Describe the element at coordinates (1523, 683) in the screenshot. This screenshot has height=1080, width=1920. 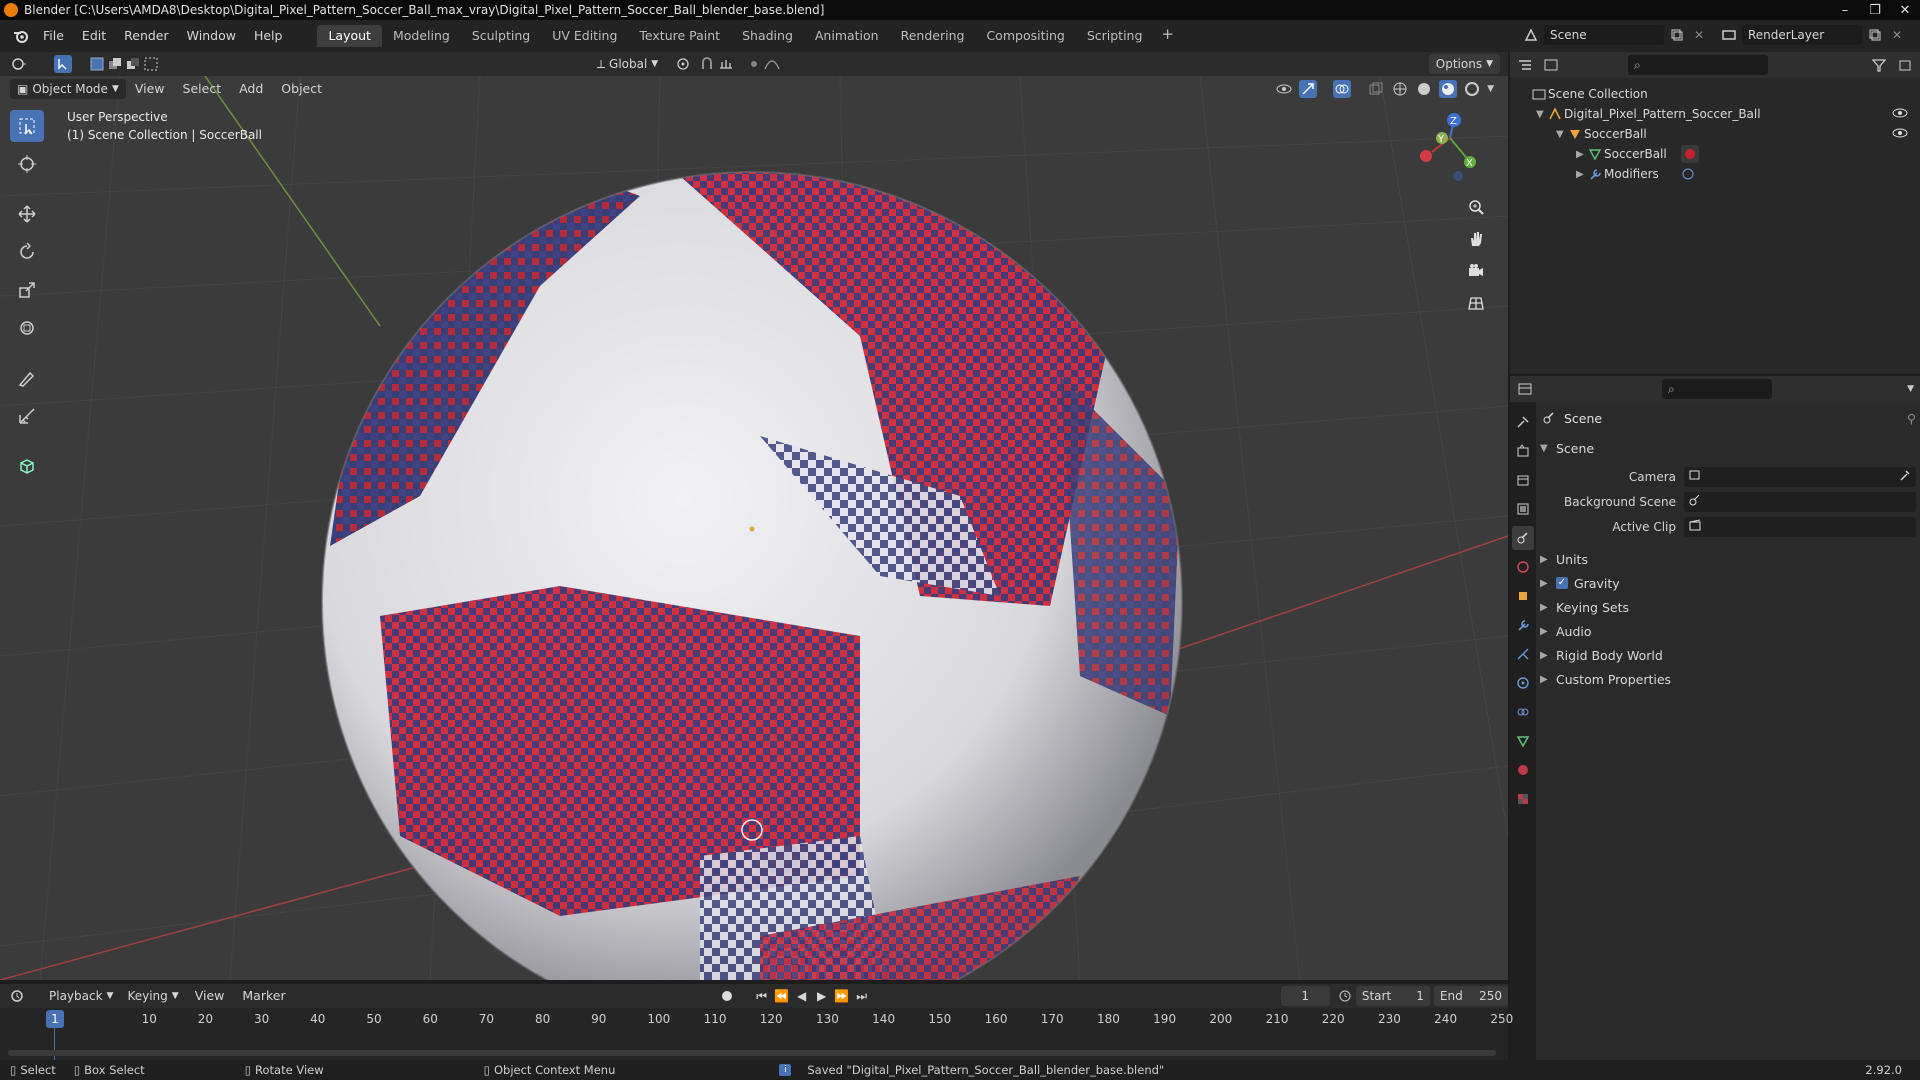
I see `physics-tab-icon` at that location.